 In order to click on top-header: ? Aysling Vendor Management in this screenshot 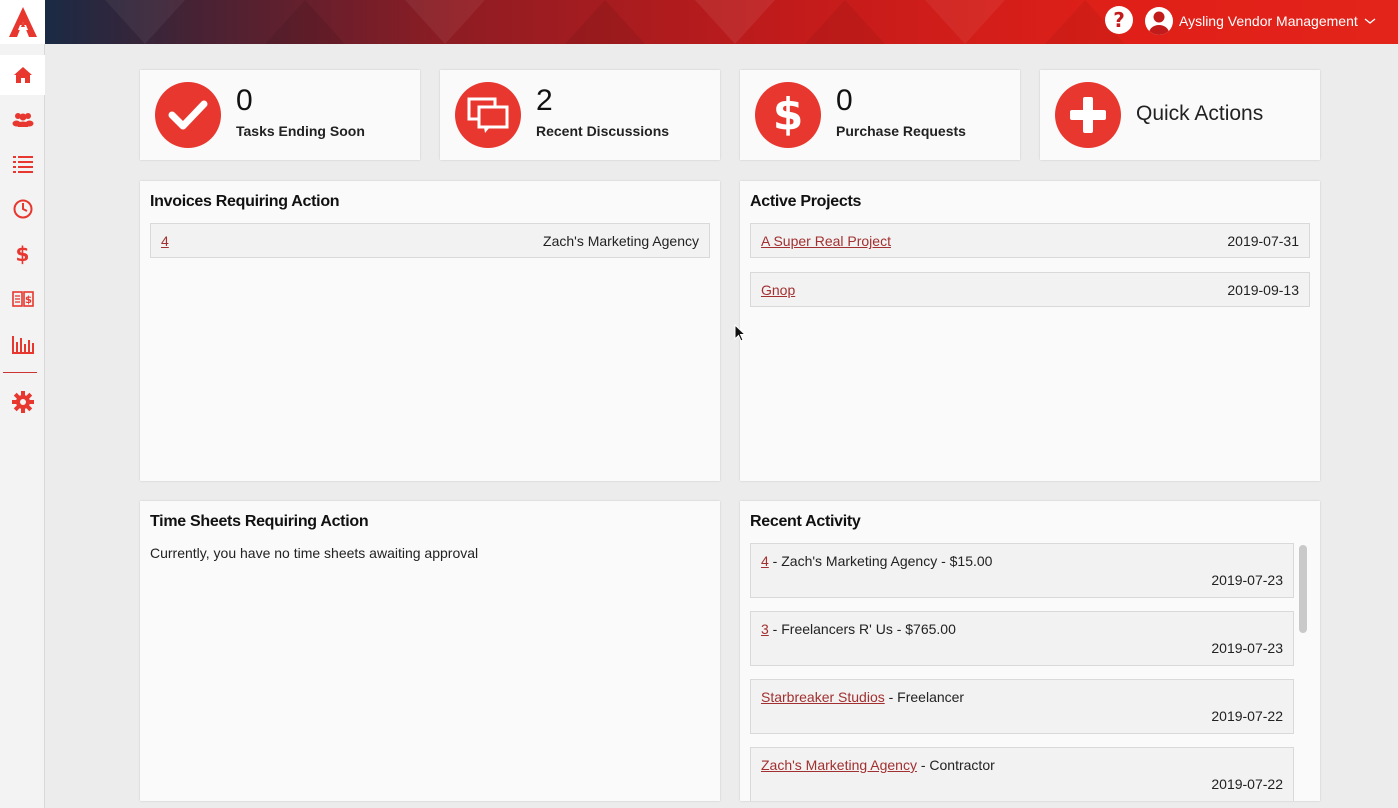, I will do `click(721, 22)`.